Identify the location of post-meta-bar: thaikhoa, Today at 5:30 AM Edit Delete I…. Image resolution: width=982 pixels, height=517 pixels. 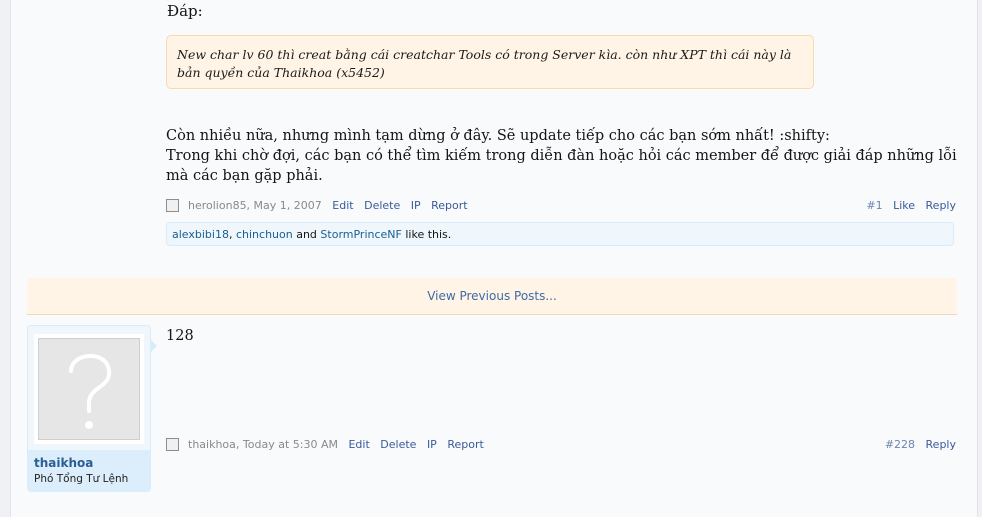
(561, 446).